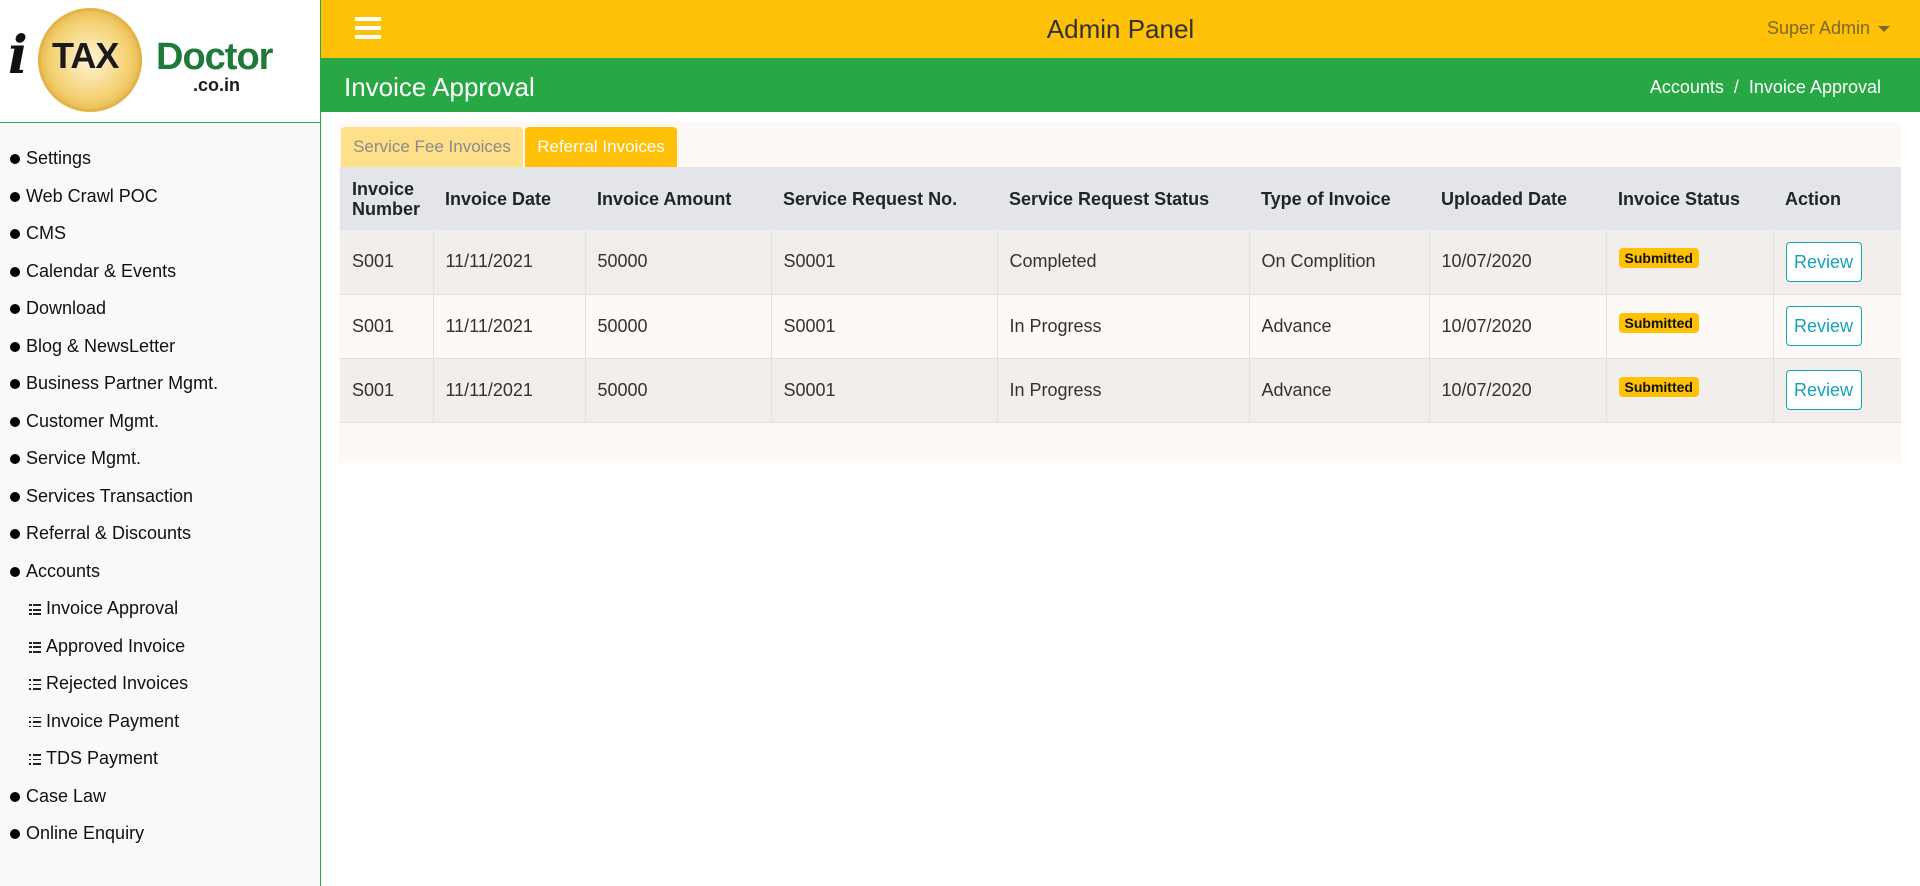 The image size is (1920, 886). What do you see at coordinates (66, 308) in the screenshot?
I see `sidebar-item-label: Download` at bounding box center [66, 308].